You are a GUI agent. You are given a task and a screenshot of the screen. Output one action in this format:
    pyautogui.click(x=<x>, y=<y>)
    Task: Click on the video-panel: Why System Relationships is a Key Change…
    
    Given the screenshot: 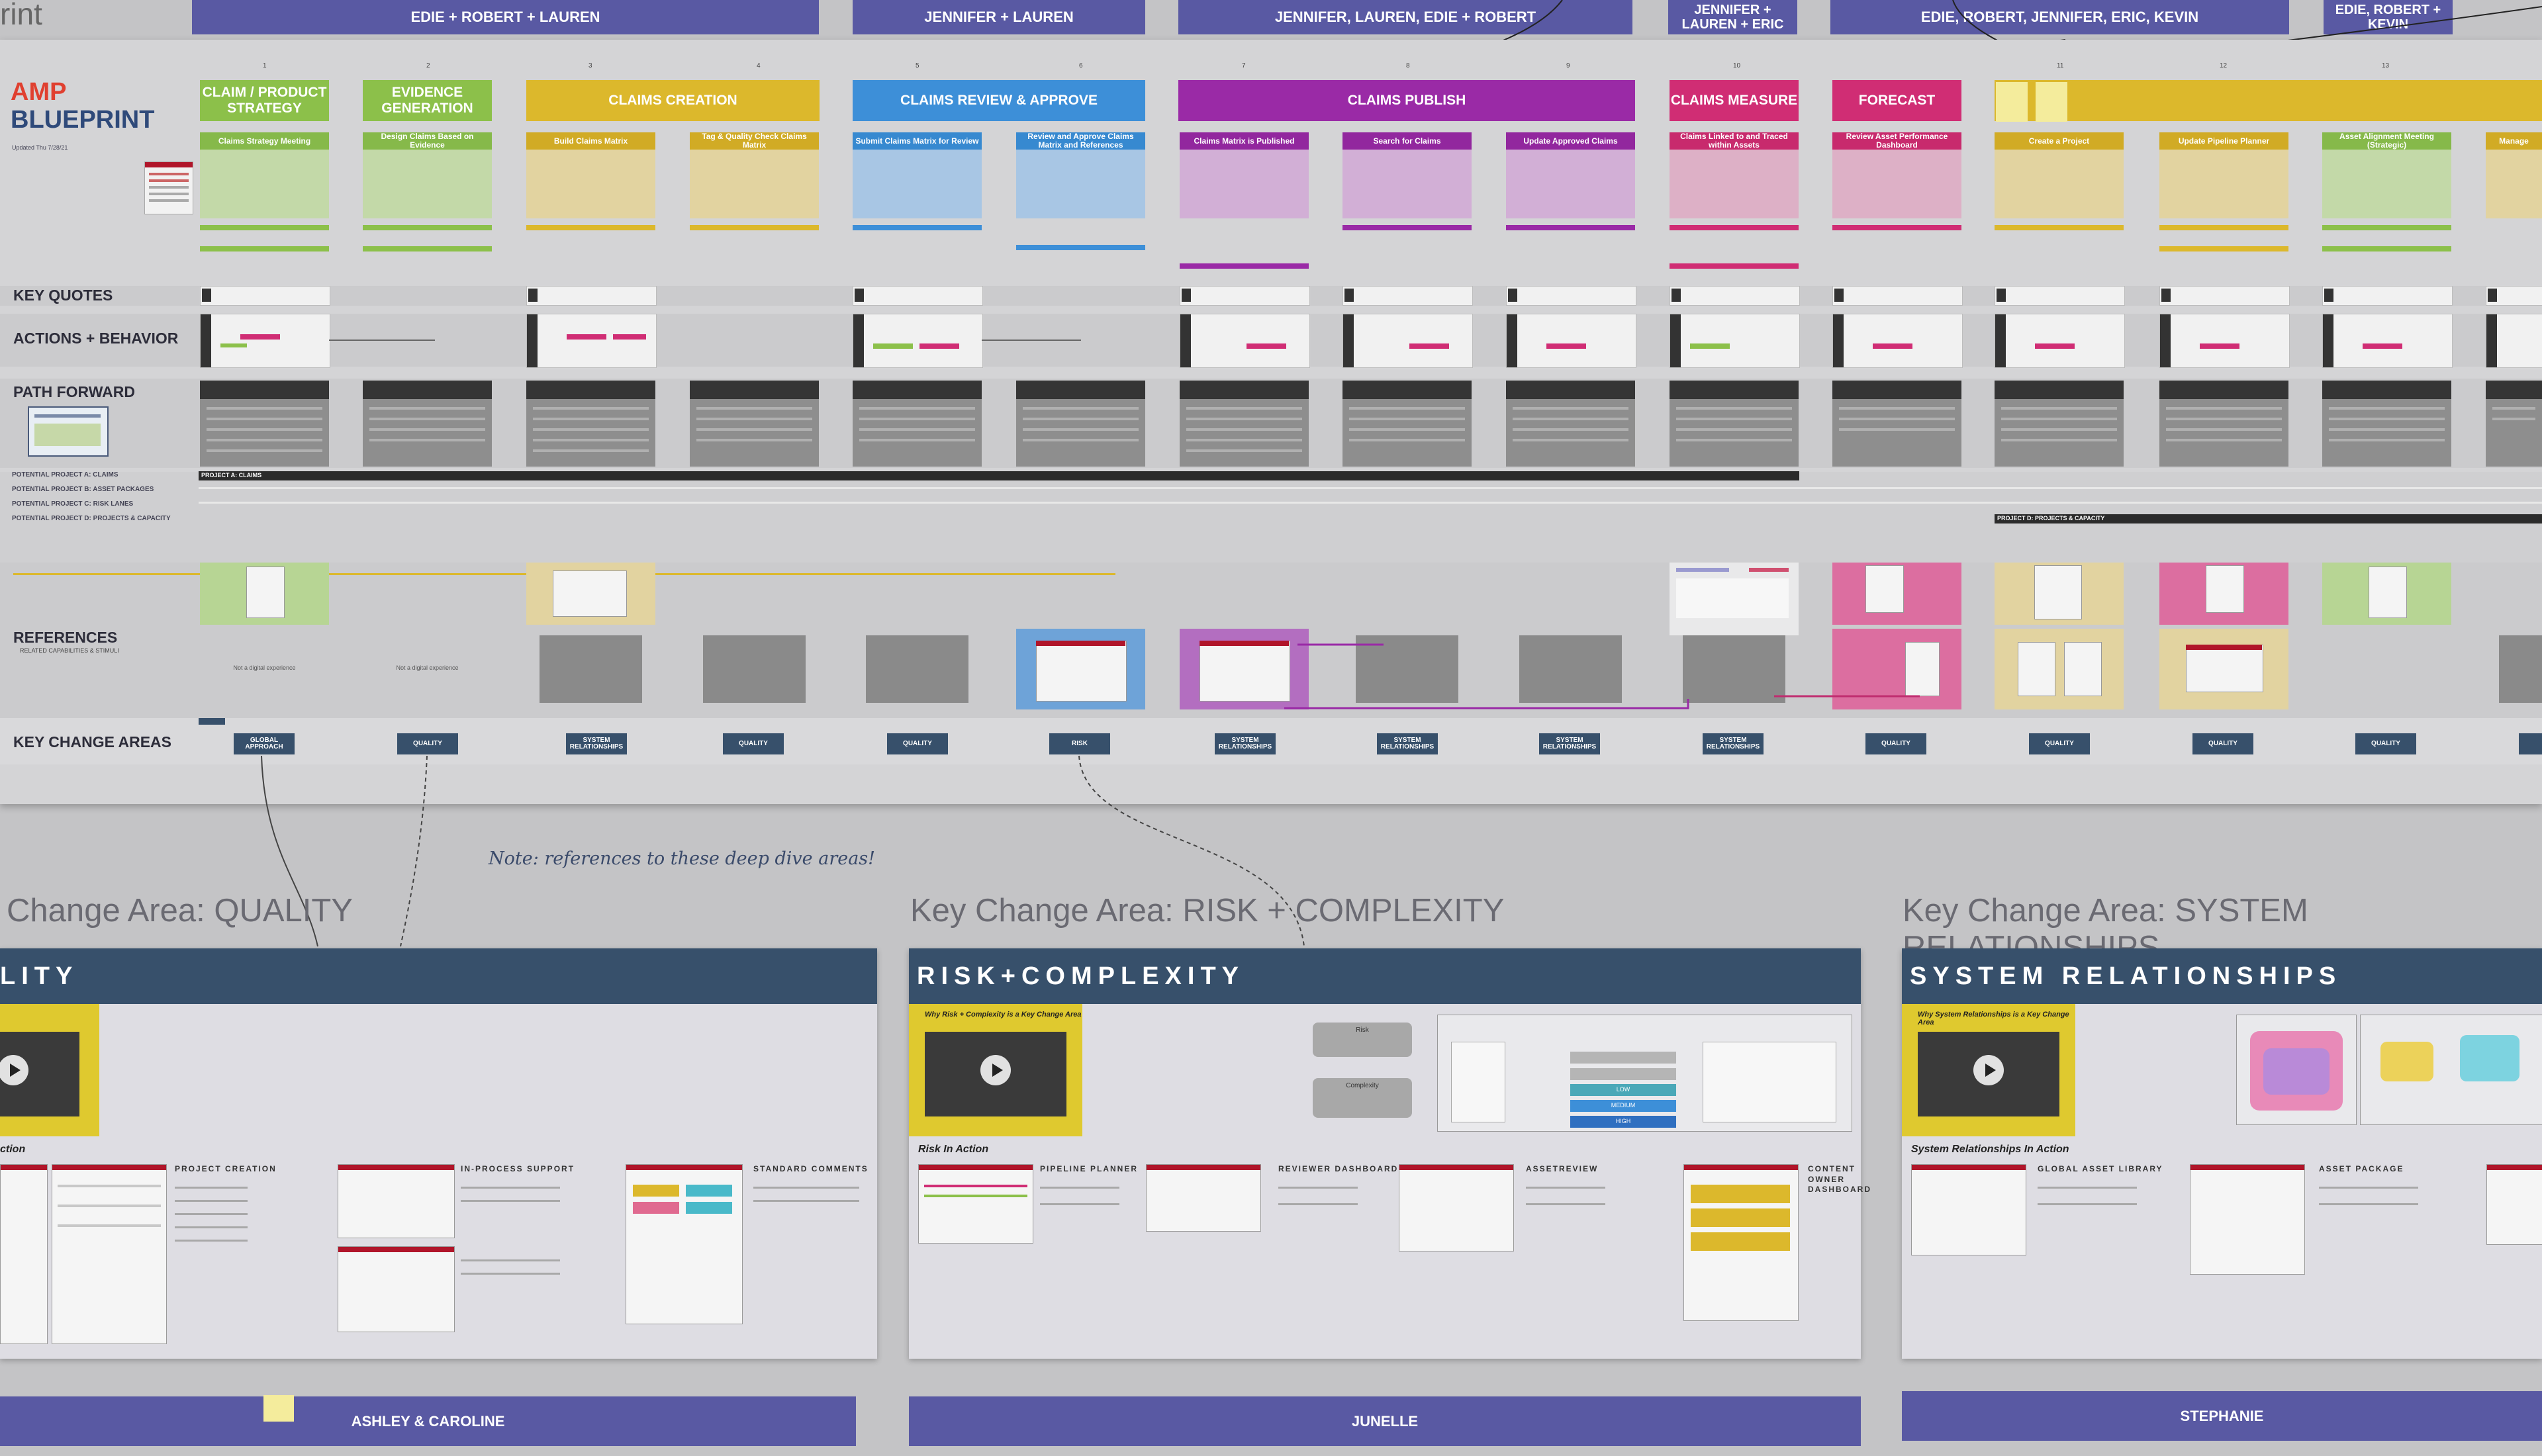 What is the action you would take?
    pyautogui.click(x=1988, y=1070)
    